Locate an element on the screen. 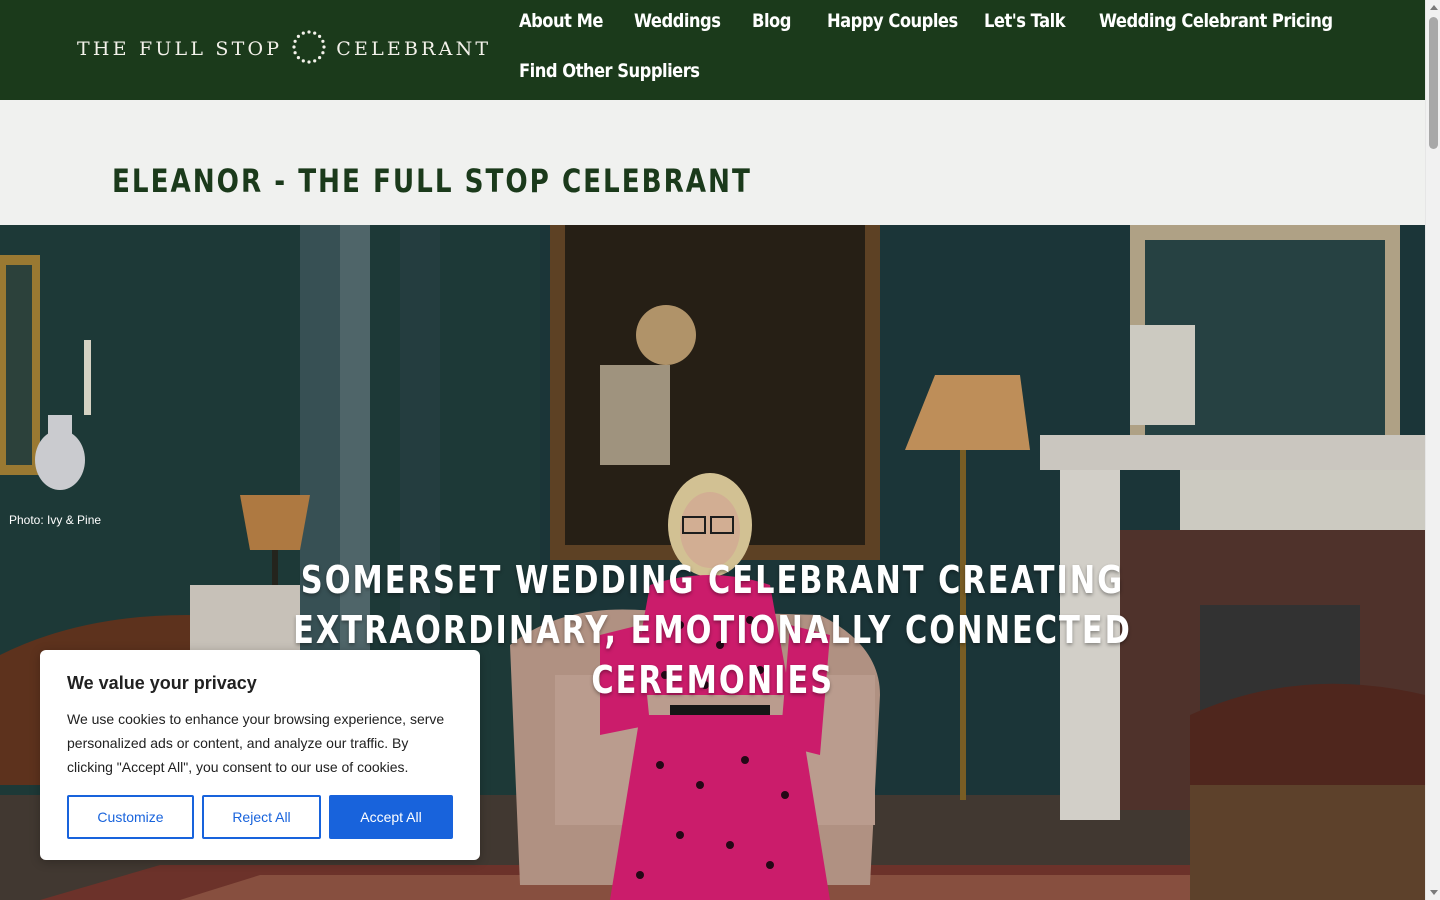 The height and width of the screenshot is (900, 1440). page-title-band: ELEANOR - THE FULL STOP CELEBRANT is located at coordinates (712, 162).